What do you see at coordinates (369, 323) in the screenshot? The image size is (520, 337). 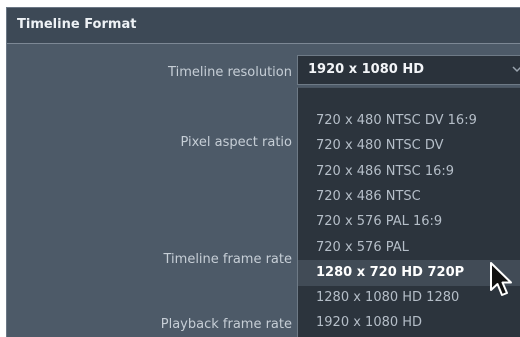 I see `resolution-option-label: 1920 x 1080 HD` at bounding box center [369, 323].